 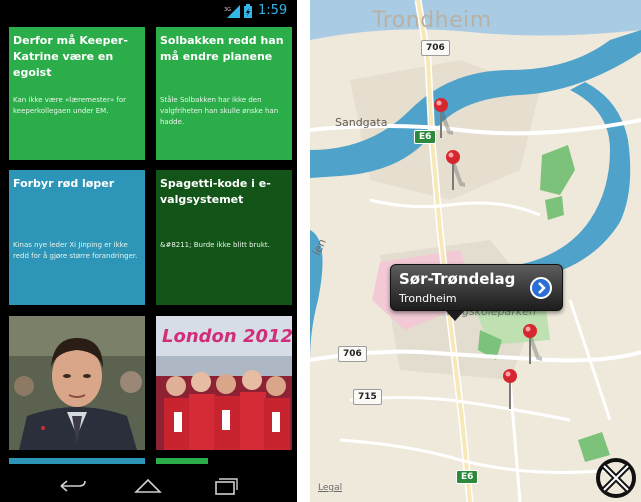 I want to click on recent-apps-icon, so click(x=224, y=485).